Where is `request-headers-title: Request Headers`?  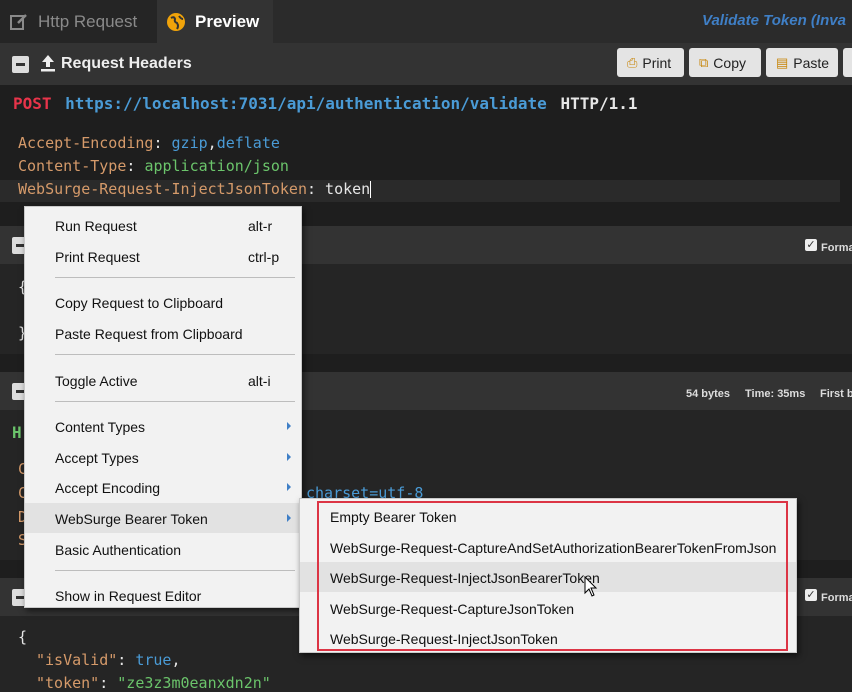
request-headers-title: Request Headers is located at coordinates (126, 63).